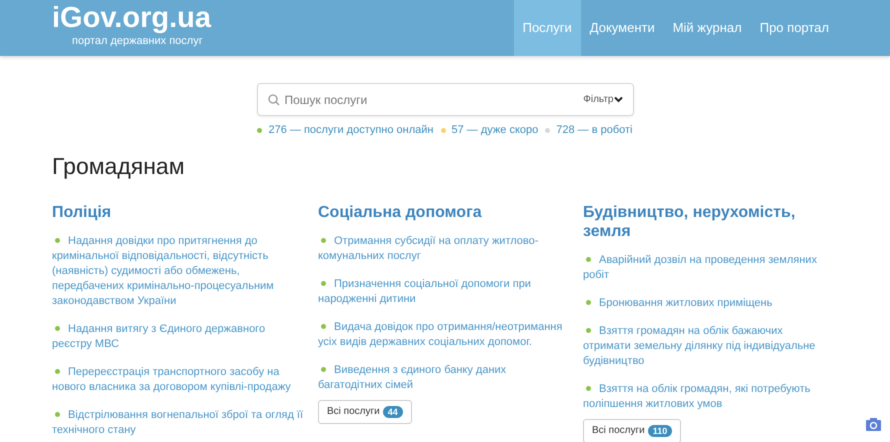 Image resolution: width=890 pixels, height=442 pixels. Describe the element at coordinates (706, 397) in the screenshot. I see `service-link: Взяття на облік громадян, які потребують поліпшення житлових умов` at that location.